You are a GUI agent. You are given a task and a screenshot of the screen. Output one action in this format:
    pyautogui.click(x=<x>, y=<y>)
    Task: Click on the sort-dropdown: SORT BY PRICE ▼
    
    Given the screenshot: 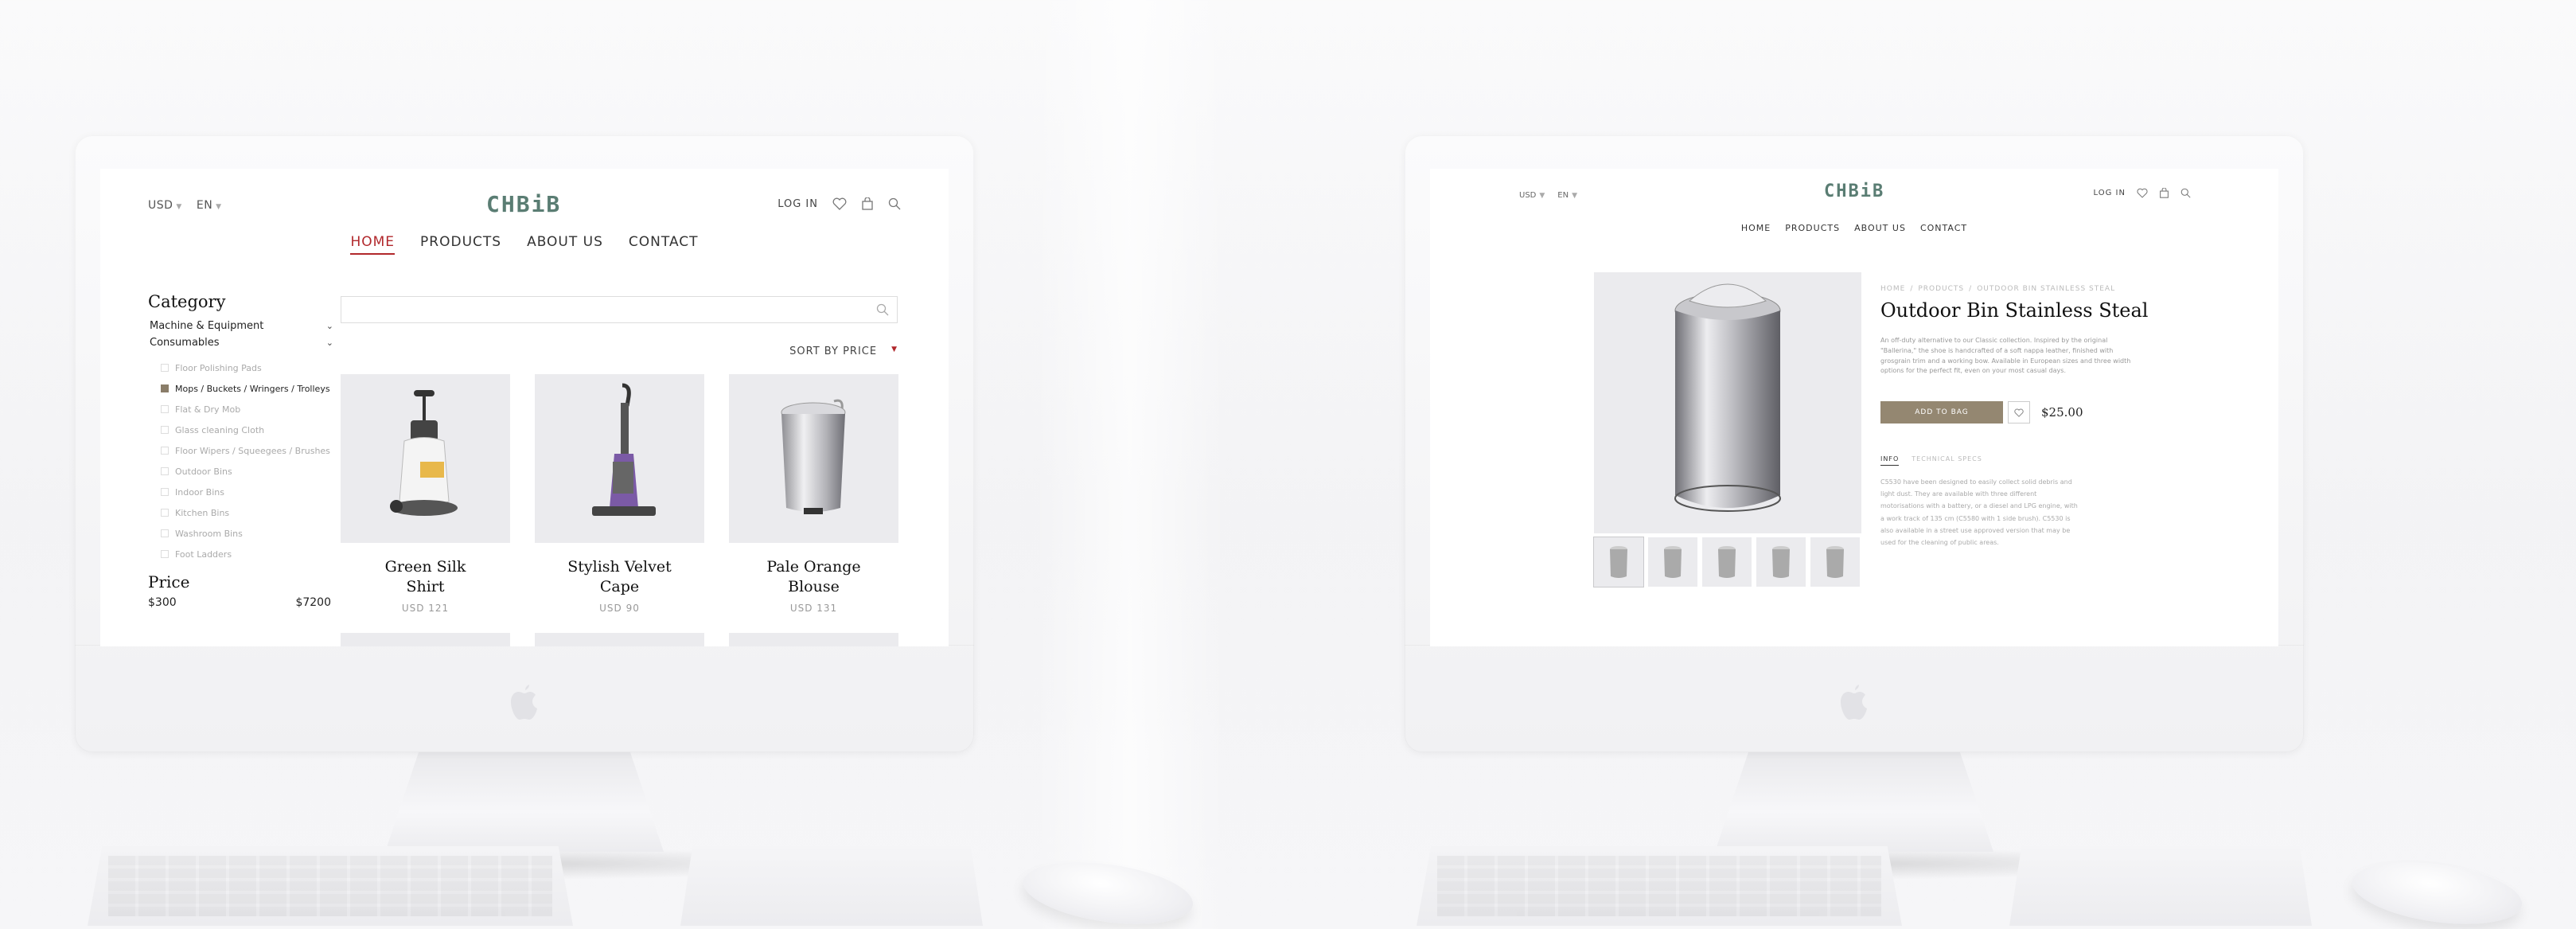 What is the action you would take?
    pyautogui.click(x=843, y=351)
    